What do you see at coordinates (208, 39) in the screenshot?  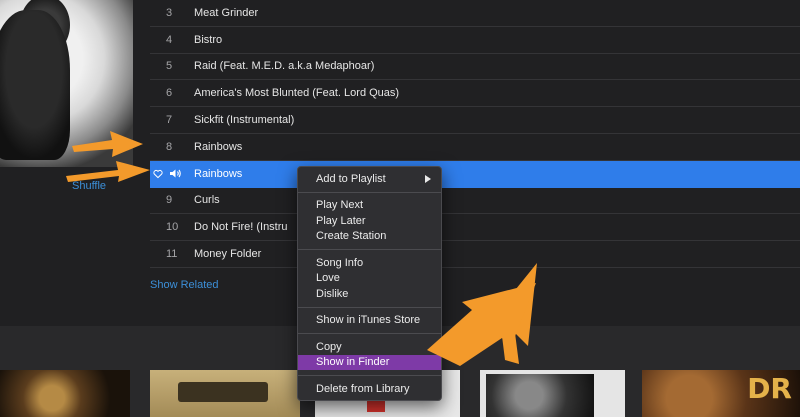 I see `track-title: Bistro` at bounding box center [208, 39].